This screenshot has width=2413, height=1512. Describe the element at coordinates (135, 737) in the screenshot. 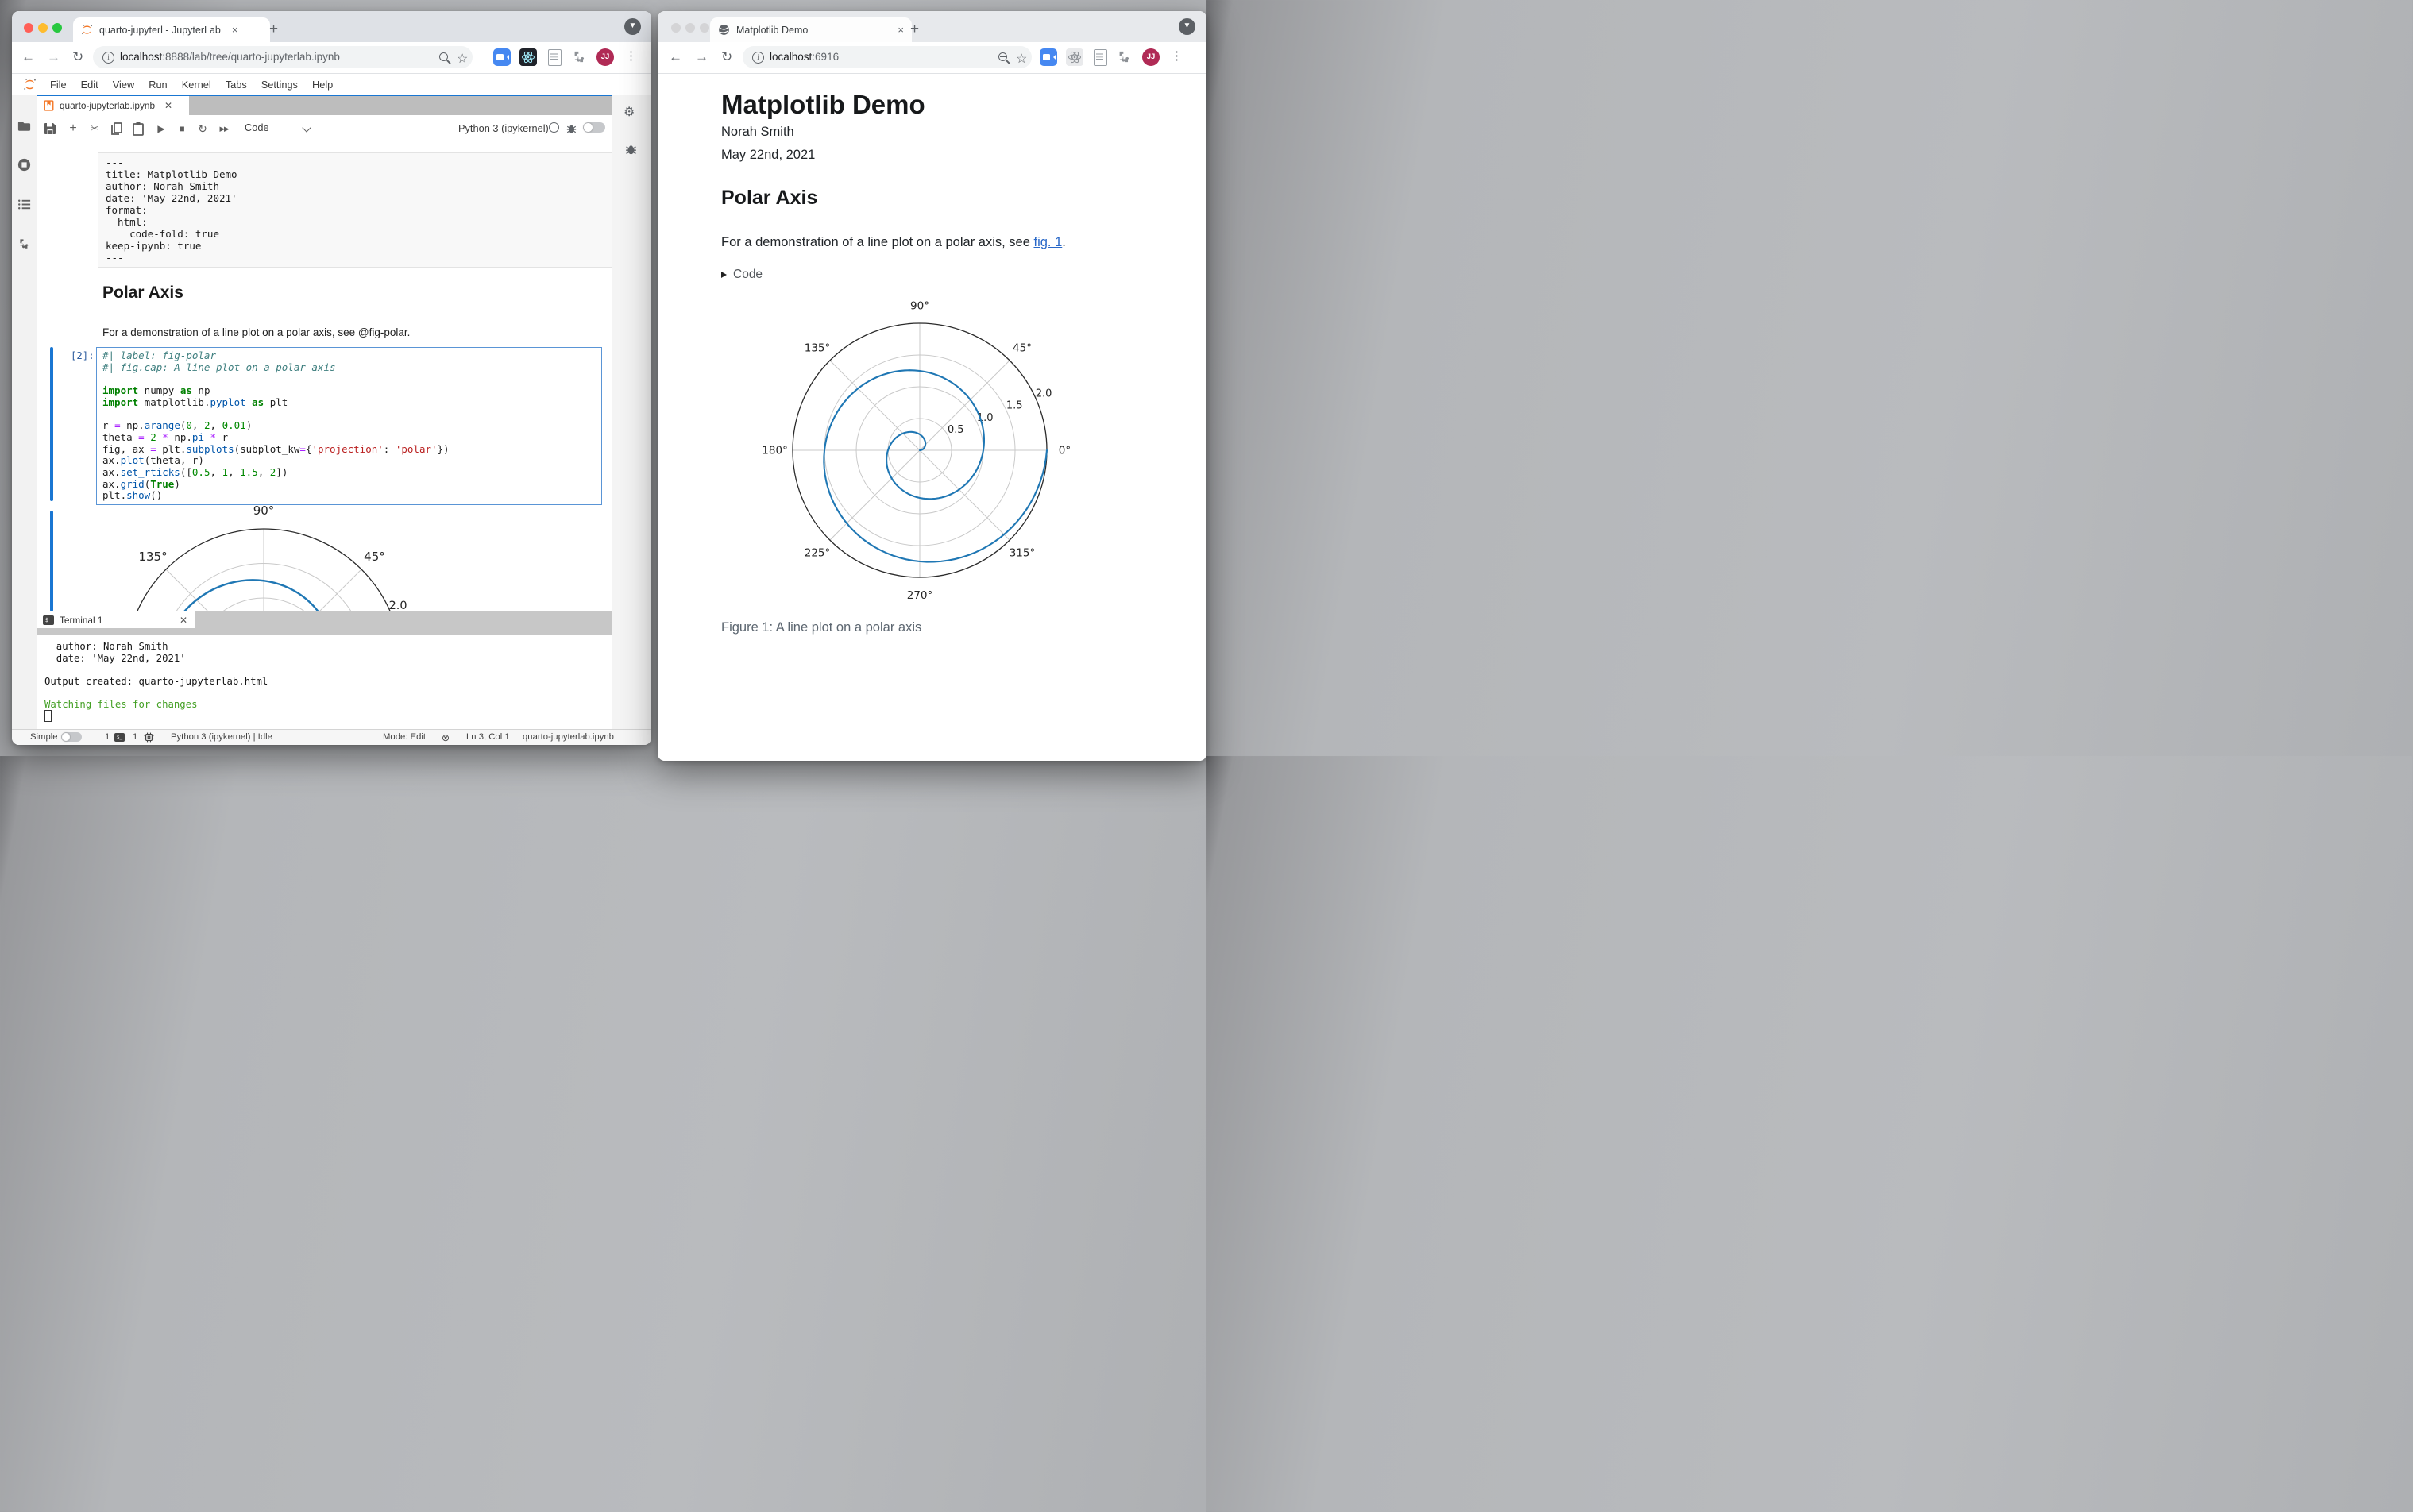

I see `kernel-count: 1` at that location.